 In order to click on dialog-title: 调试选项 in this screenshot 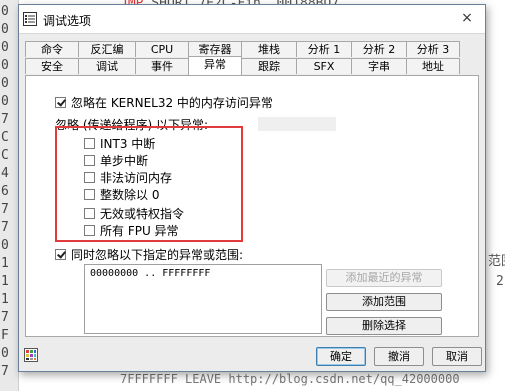, I will do `click(67, 21)`.